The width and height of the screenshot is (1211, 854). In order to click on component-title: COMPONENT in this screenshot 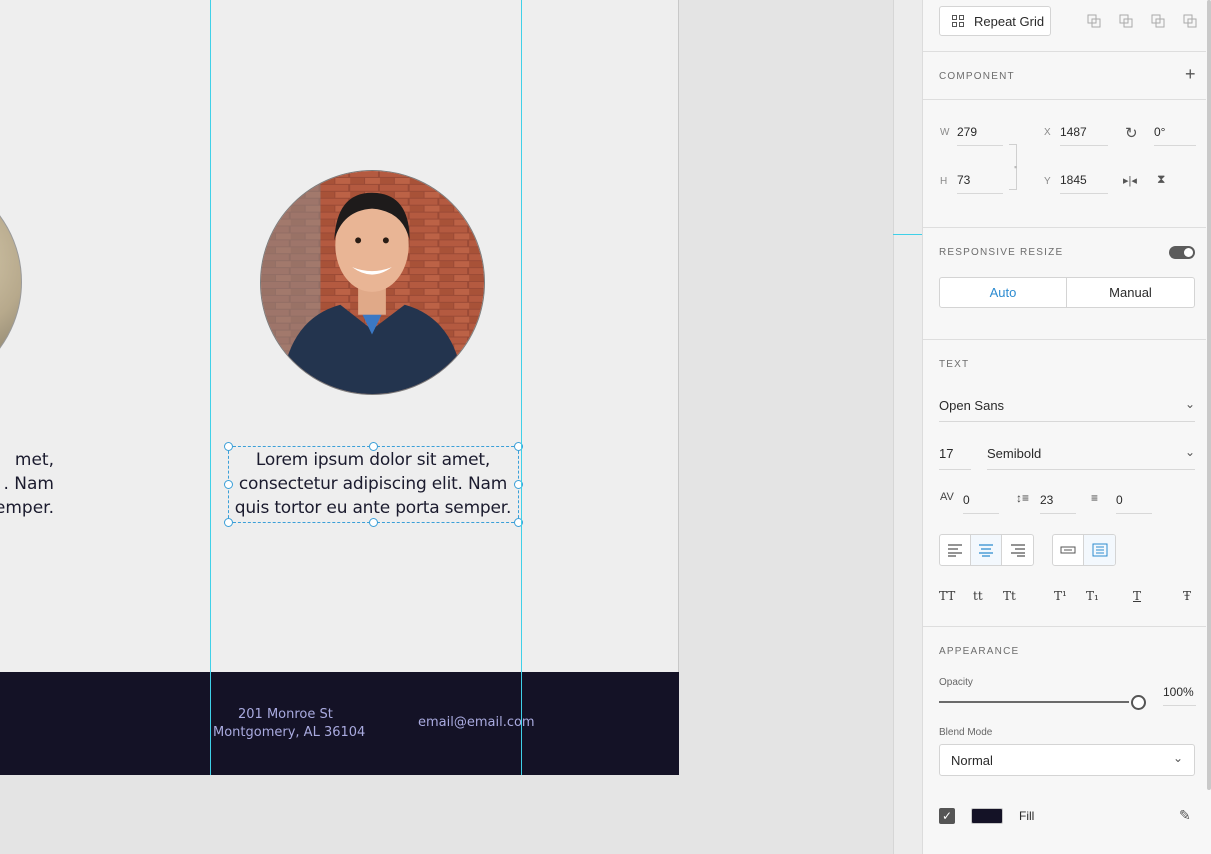, I will do `click(977, 76)`.